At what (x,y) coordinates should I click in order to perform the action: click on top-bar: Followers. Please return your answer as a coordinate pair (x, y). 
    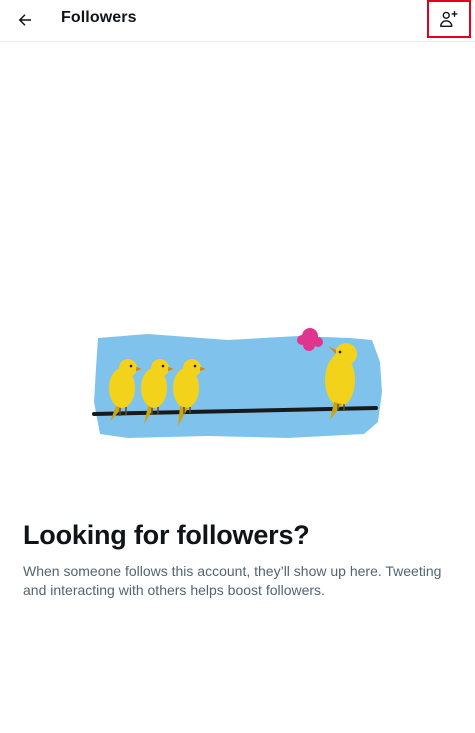
    Looking at the image, I should click on (237, 21).